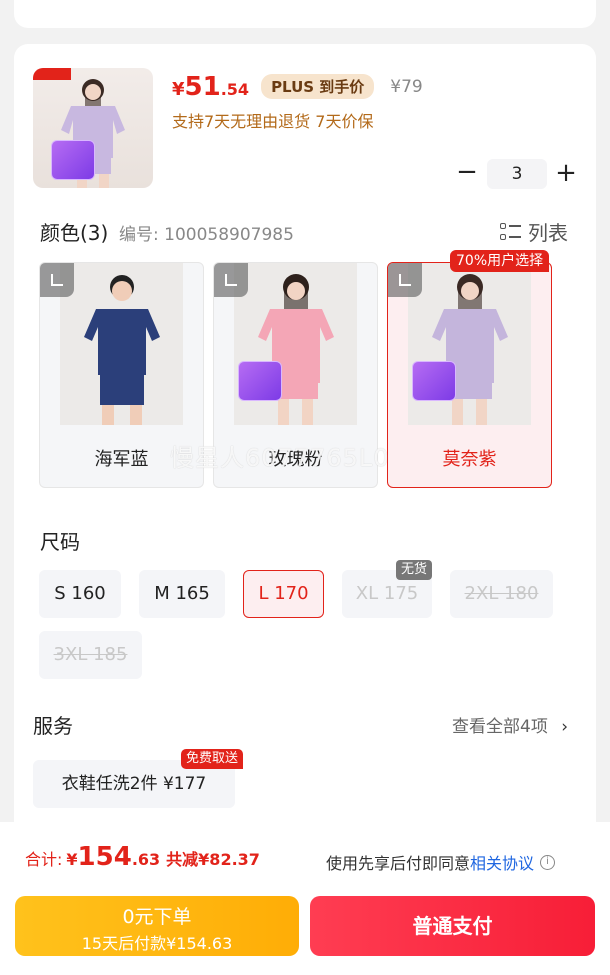  I want to click on total-label: 合计:, so click(44, 859).